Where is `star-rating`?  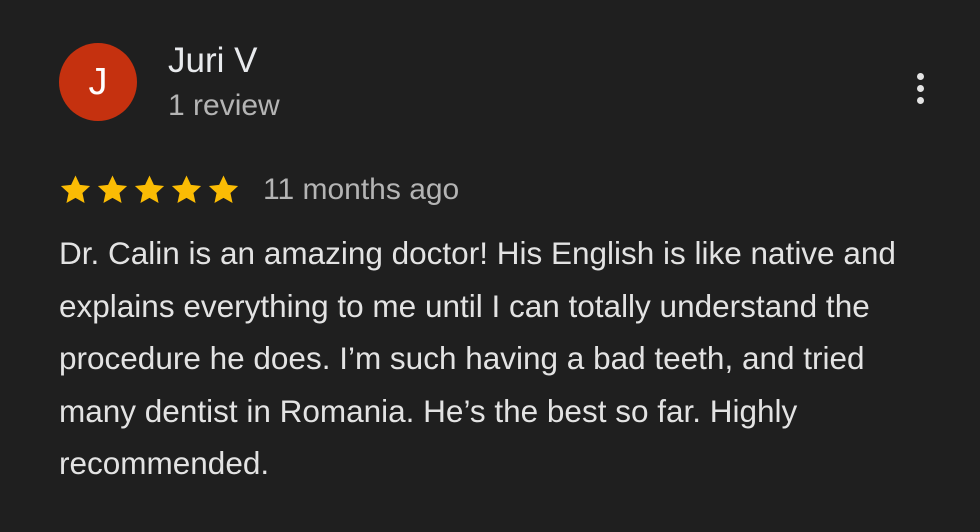 star-rating is located at coordinates (149, 190).